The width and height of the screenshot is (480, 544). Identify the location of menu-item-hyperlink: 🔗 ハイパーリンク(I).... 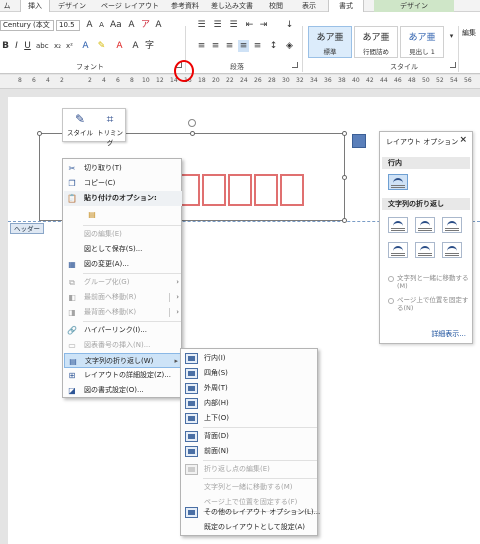
(123, 330).